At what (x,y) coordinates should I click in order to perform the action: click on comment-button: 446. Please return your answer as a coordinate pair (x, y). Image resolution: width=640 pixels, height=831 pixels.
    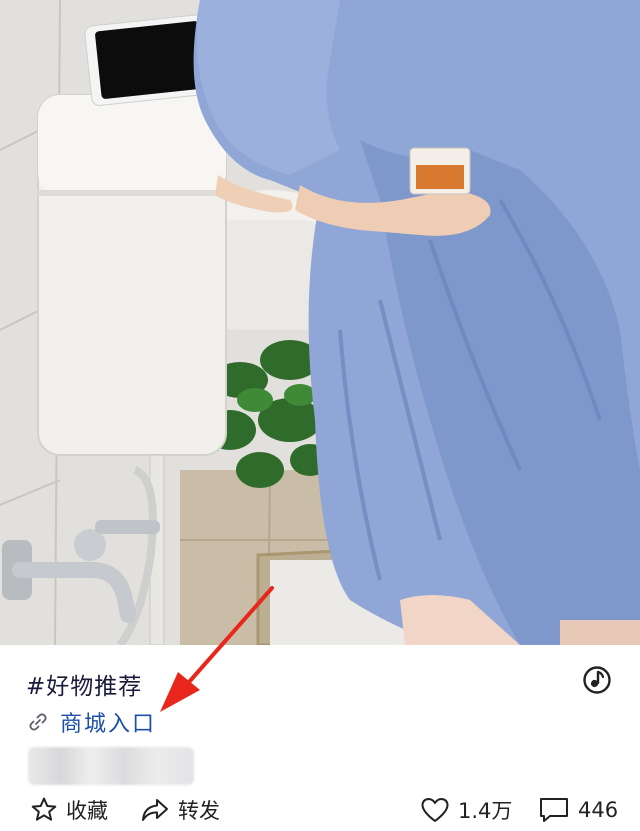
    Looking at the image, I should click on (578, 810).